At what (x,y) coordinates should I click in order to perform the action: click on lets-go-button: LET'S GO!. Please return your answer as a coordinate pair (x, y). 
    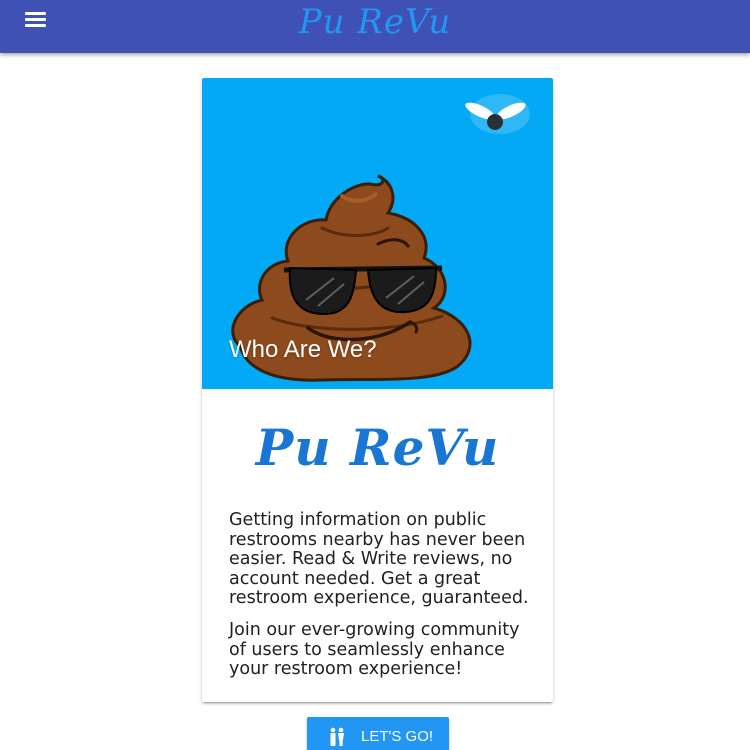
    Looking at the image, I should click on (378, 733).